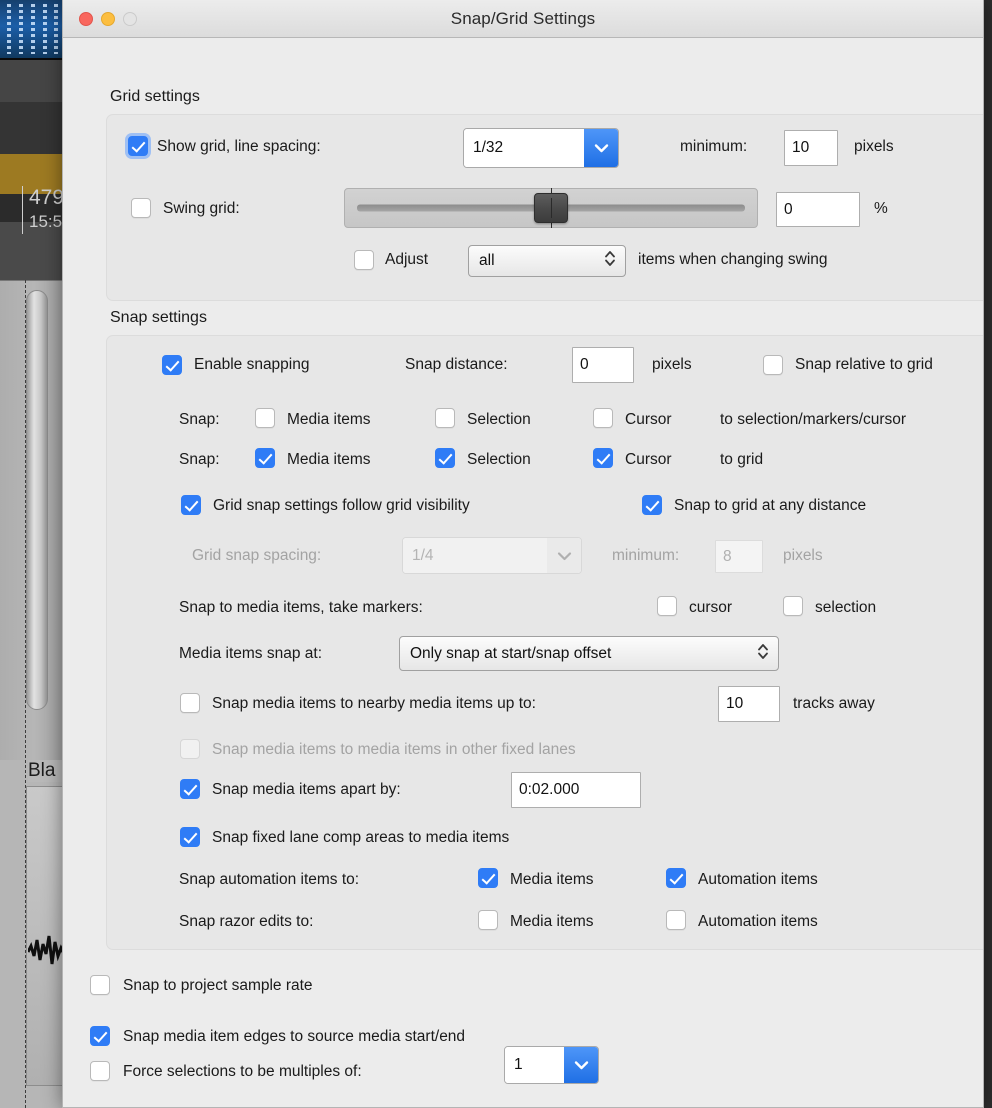 The image size is (992, 1108). Describe the element at coordinates (172, 365) in the screenshot. I see `enable-snapping-checkbox` at that location.